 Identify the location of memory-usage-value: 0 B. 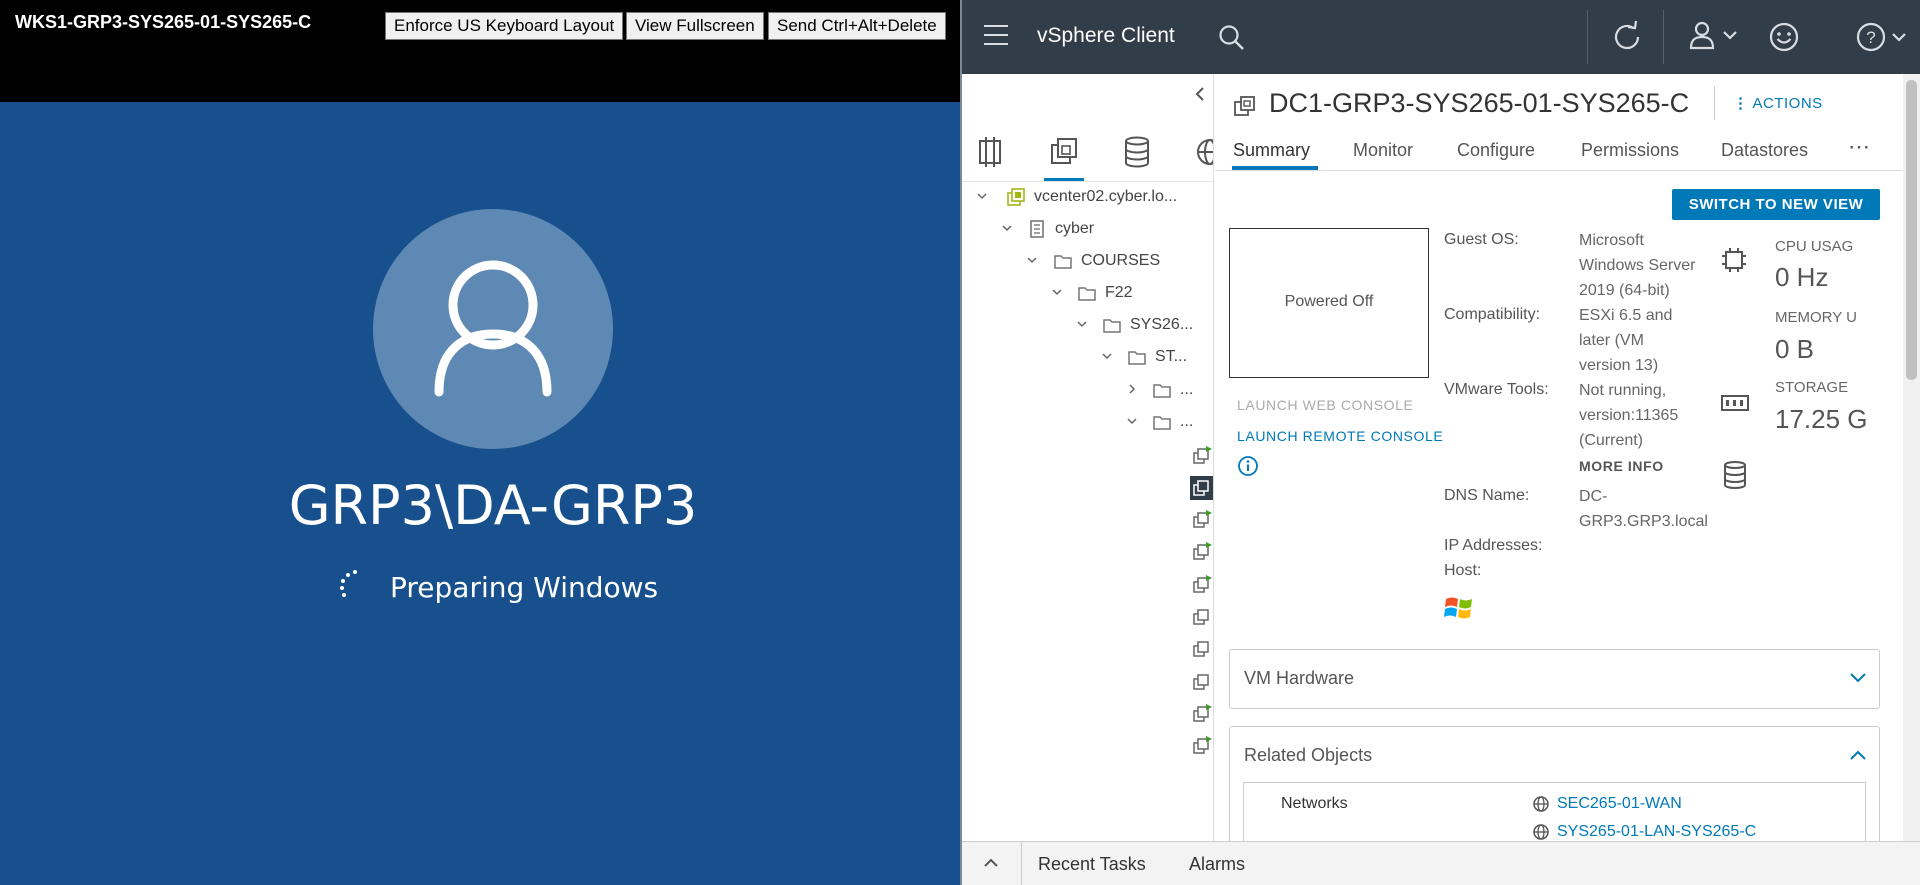
(1795, 349).